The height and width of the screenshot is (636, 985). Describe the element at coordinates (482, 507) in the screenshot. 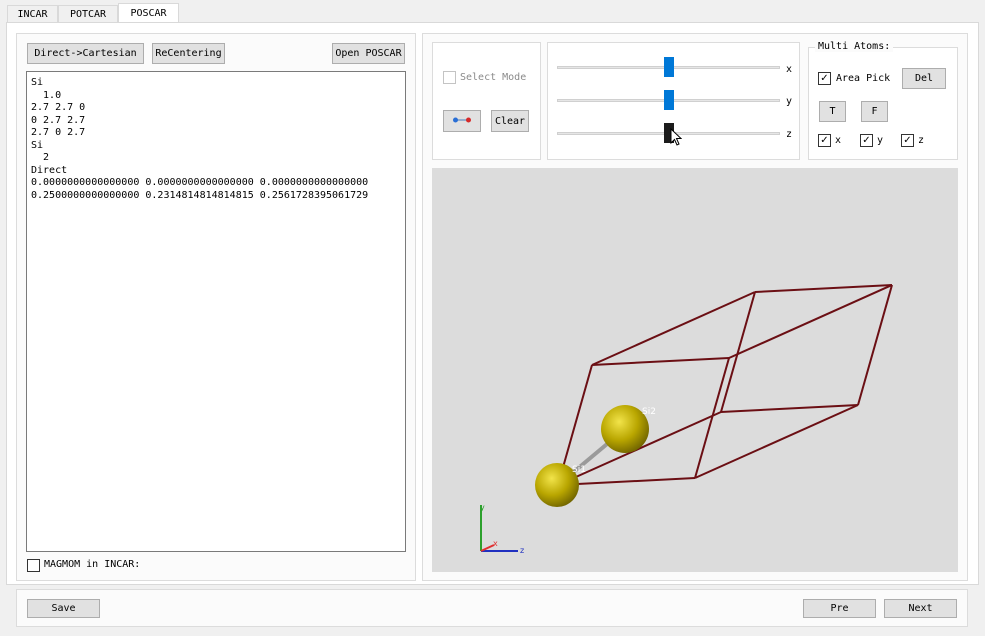

I see `axis-y-label: y` at that location.